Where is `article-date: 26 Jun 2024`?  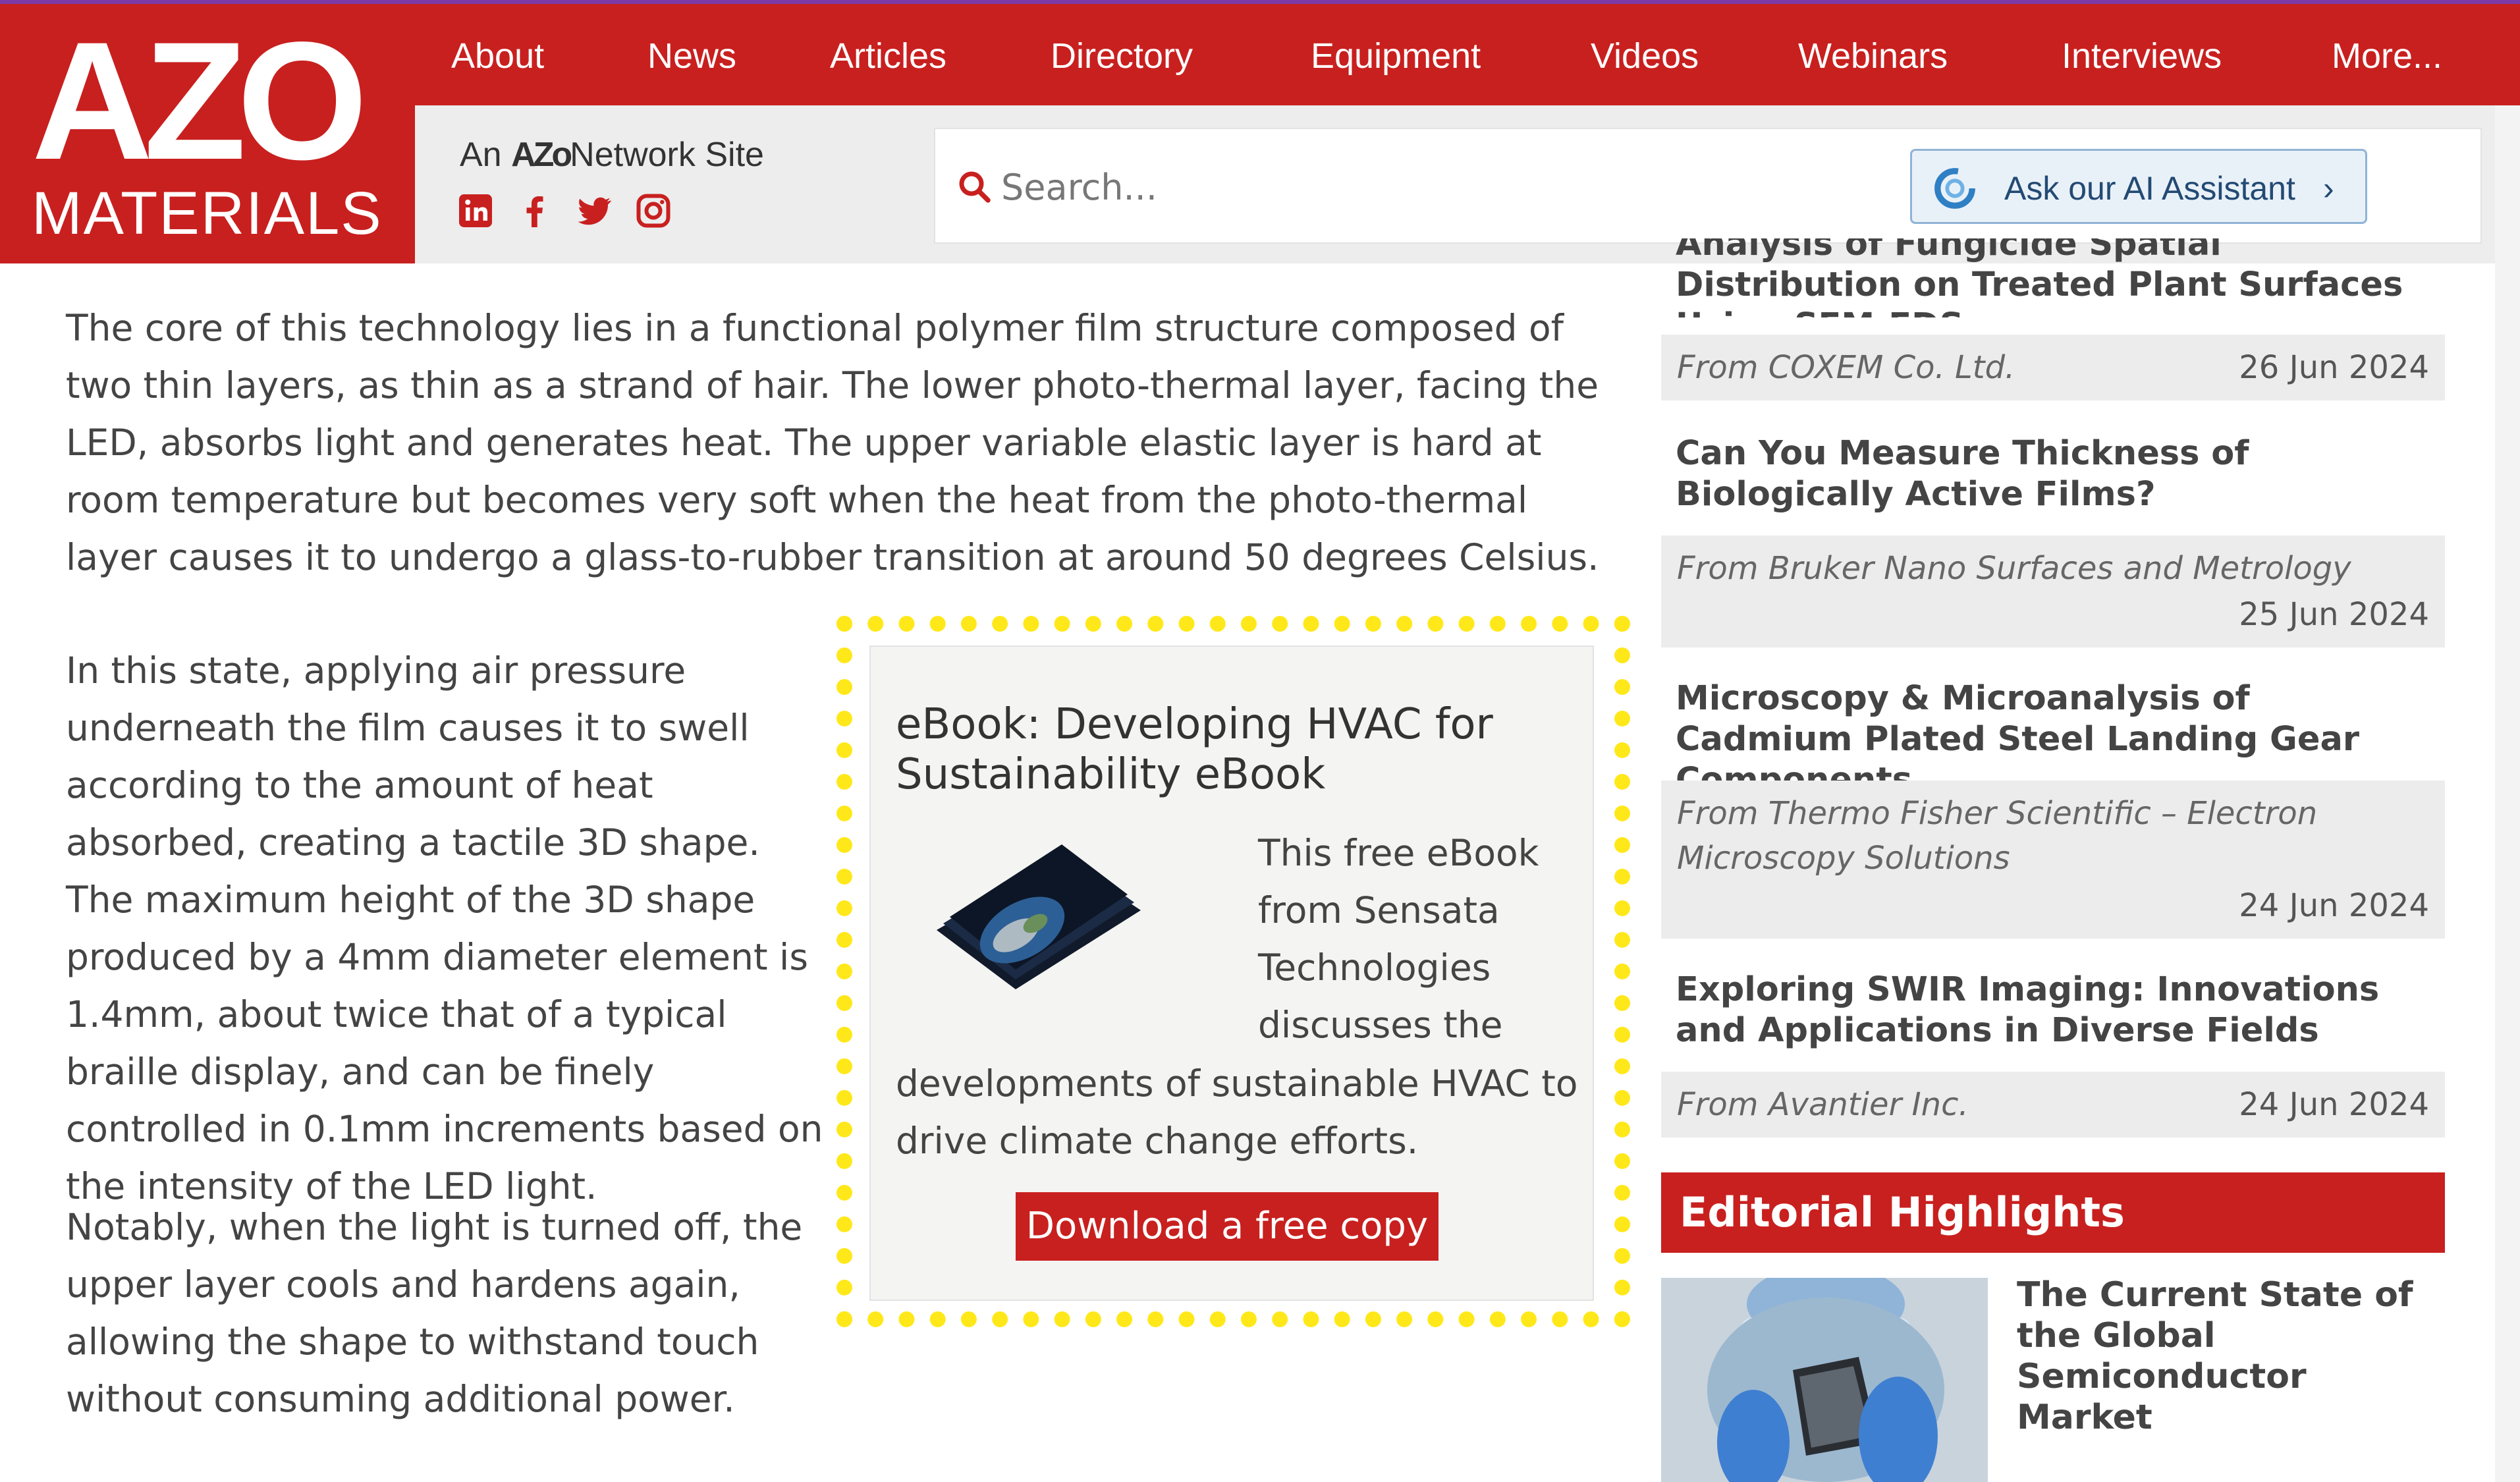
article-date: 26 Jun 2024 is located at coordinates (2334, 367).